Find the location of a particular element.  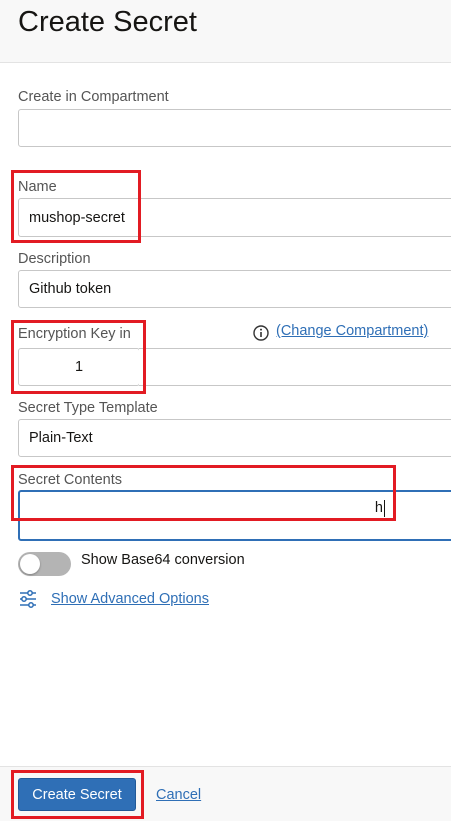

secret-contents-label: Secret Contents is located at coordinates (70, 480).